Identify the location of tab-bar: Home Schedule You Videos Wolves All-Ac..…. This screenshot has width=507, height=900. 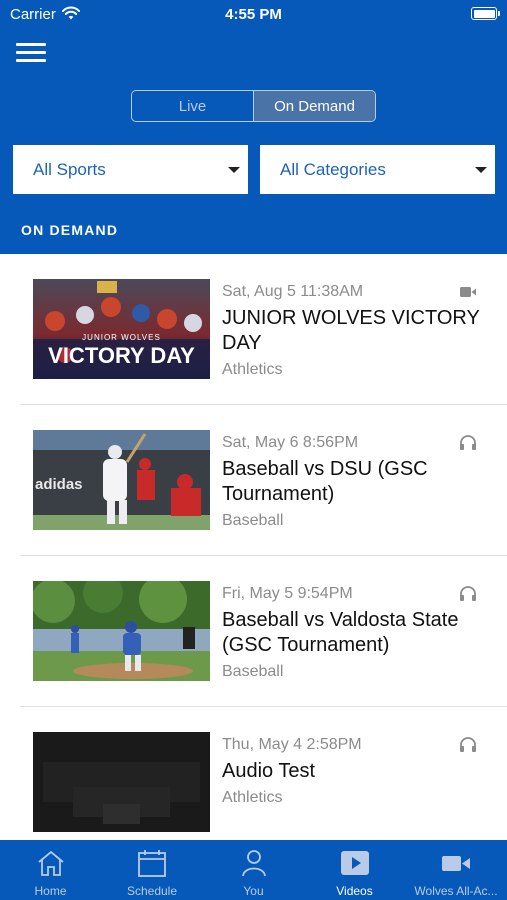
(253, 870).